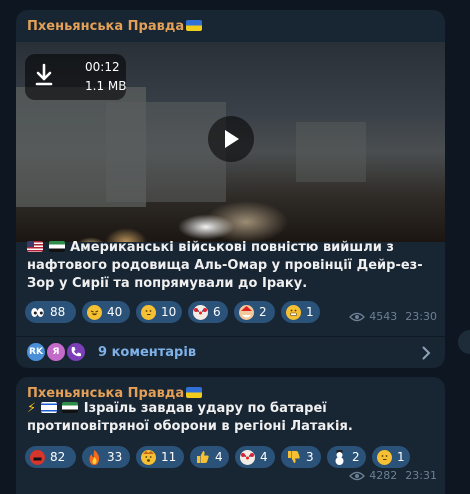 The width and height of the screenshot is (470, 494). I want to click on reaction-chip: 88, so click(50, 312).